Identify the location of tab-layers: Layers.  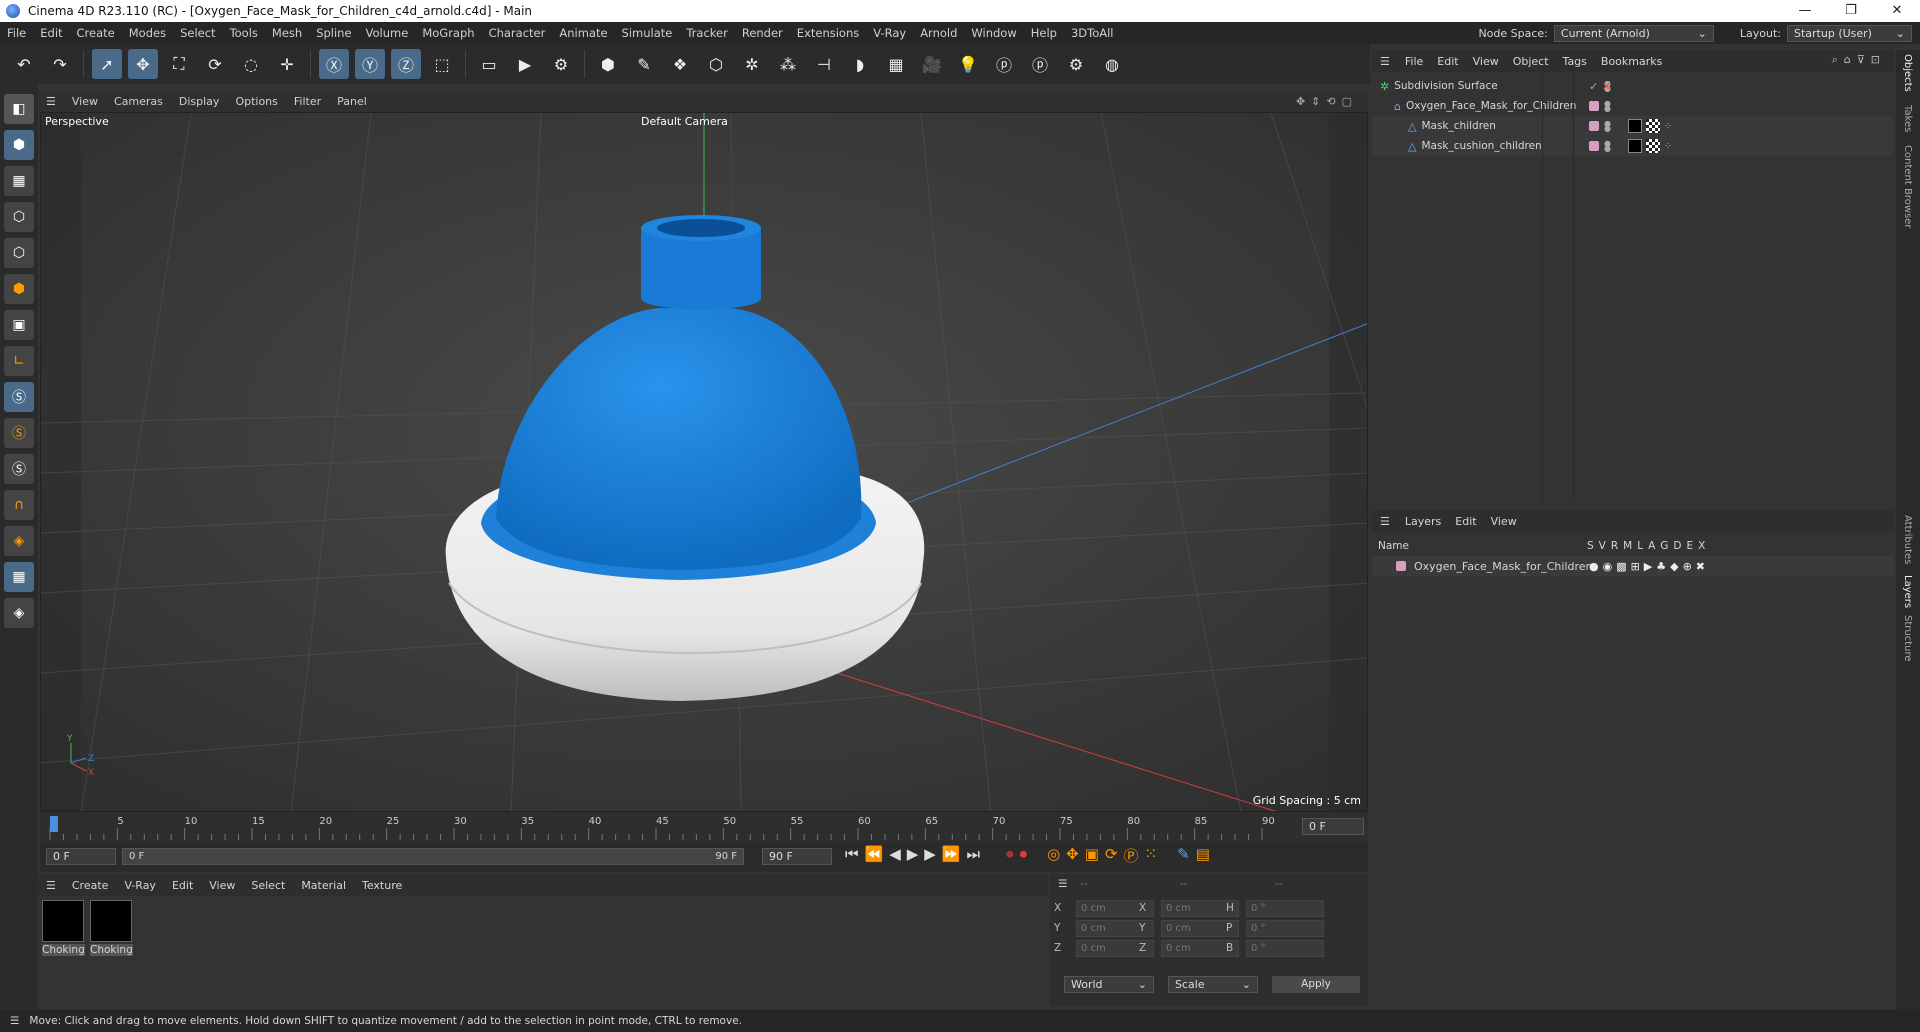
(1907, 591).